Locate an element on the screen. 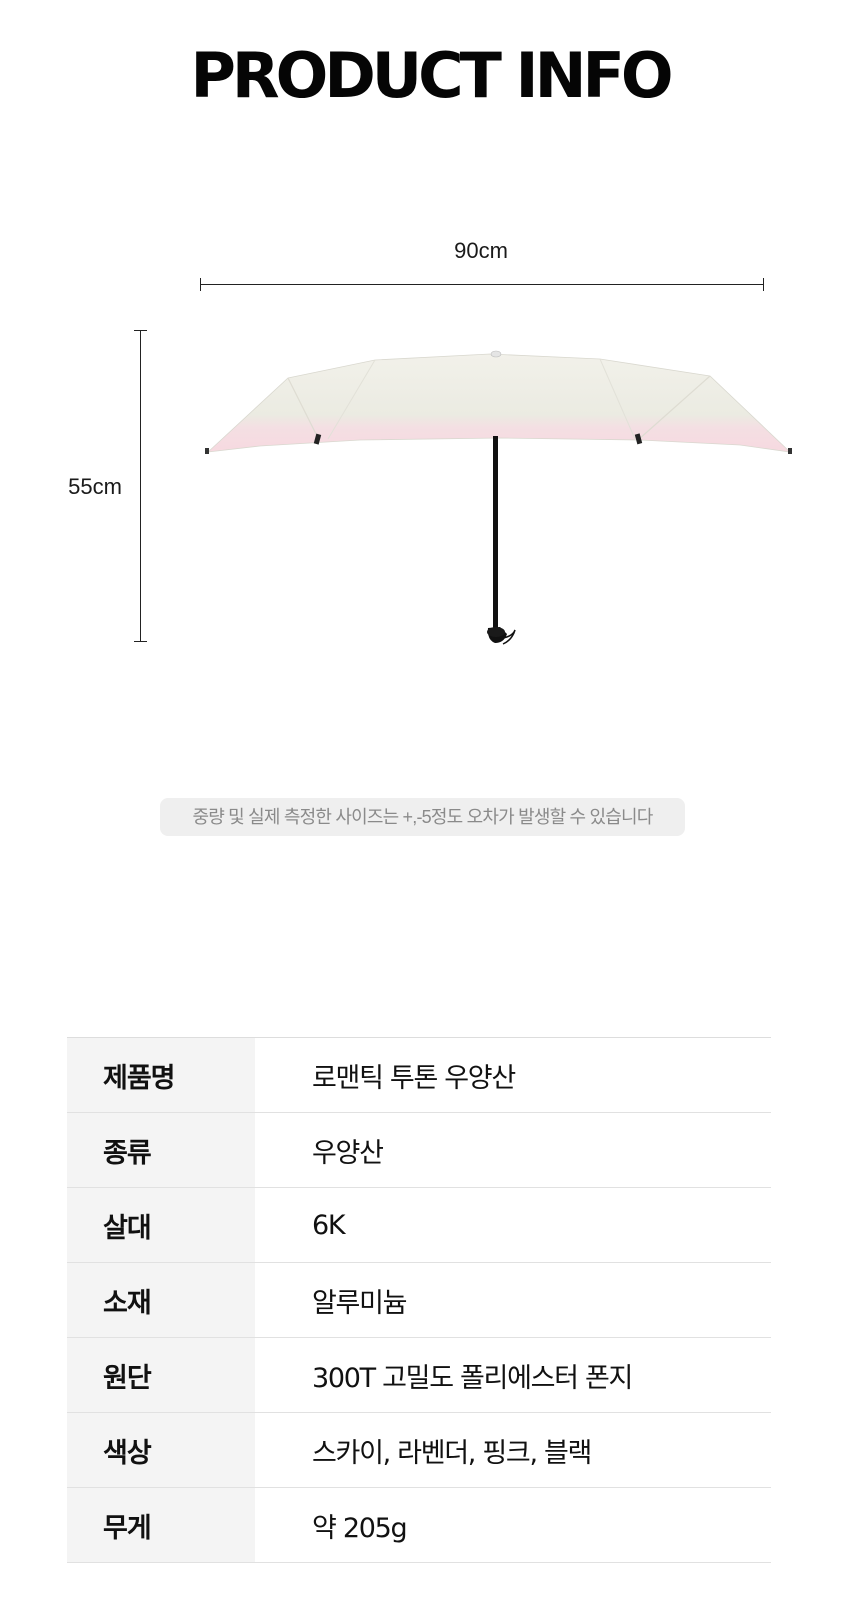 This screenshot has height=1600, width=860. spec-row-material: 소재 알루미늄 is located at coordinates (419, 1300).